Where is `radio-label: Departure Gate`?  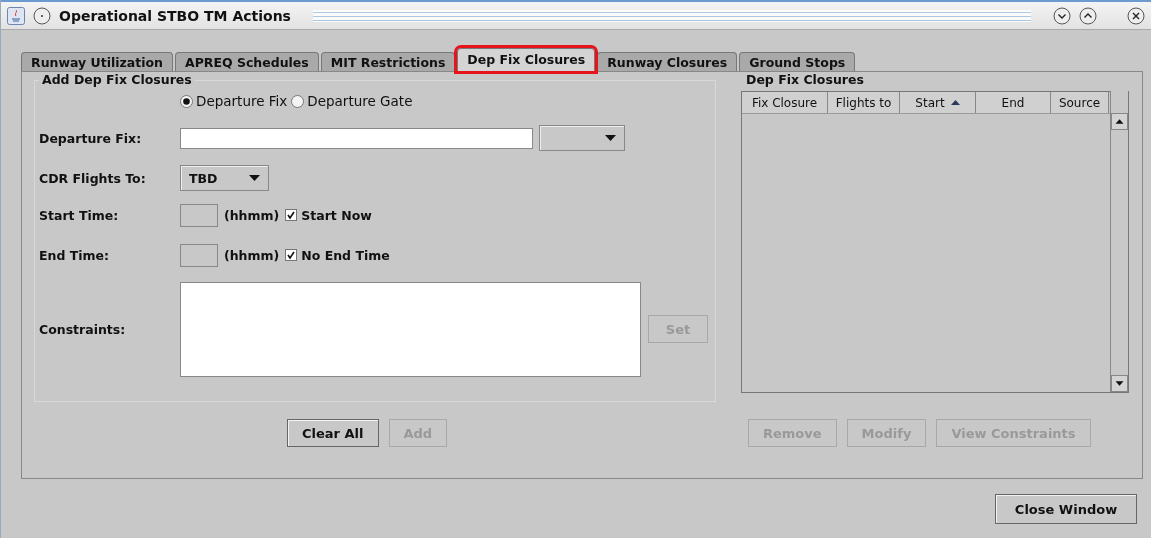 radio-label: Departure Gate is located at coordinates (360, 101).